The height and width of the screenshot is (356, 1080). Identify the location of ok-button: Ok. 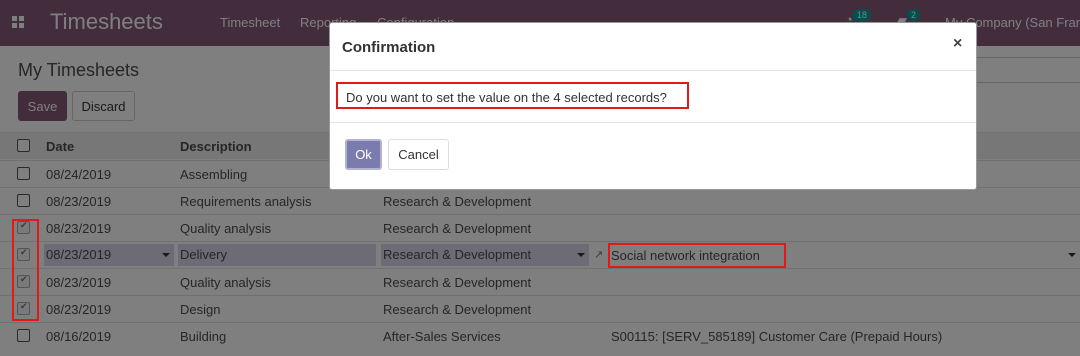
(363, 154).